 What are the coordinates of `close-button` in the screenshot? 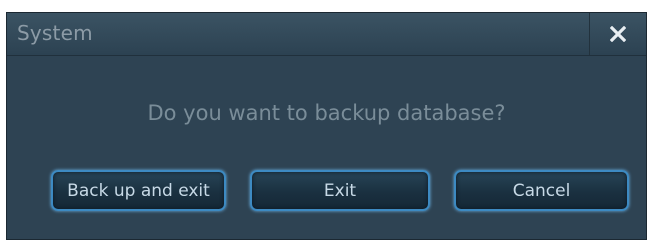 It's located at (617, 34).